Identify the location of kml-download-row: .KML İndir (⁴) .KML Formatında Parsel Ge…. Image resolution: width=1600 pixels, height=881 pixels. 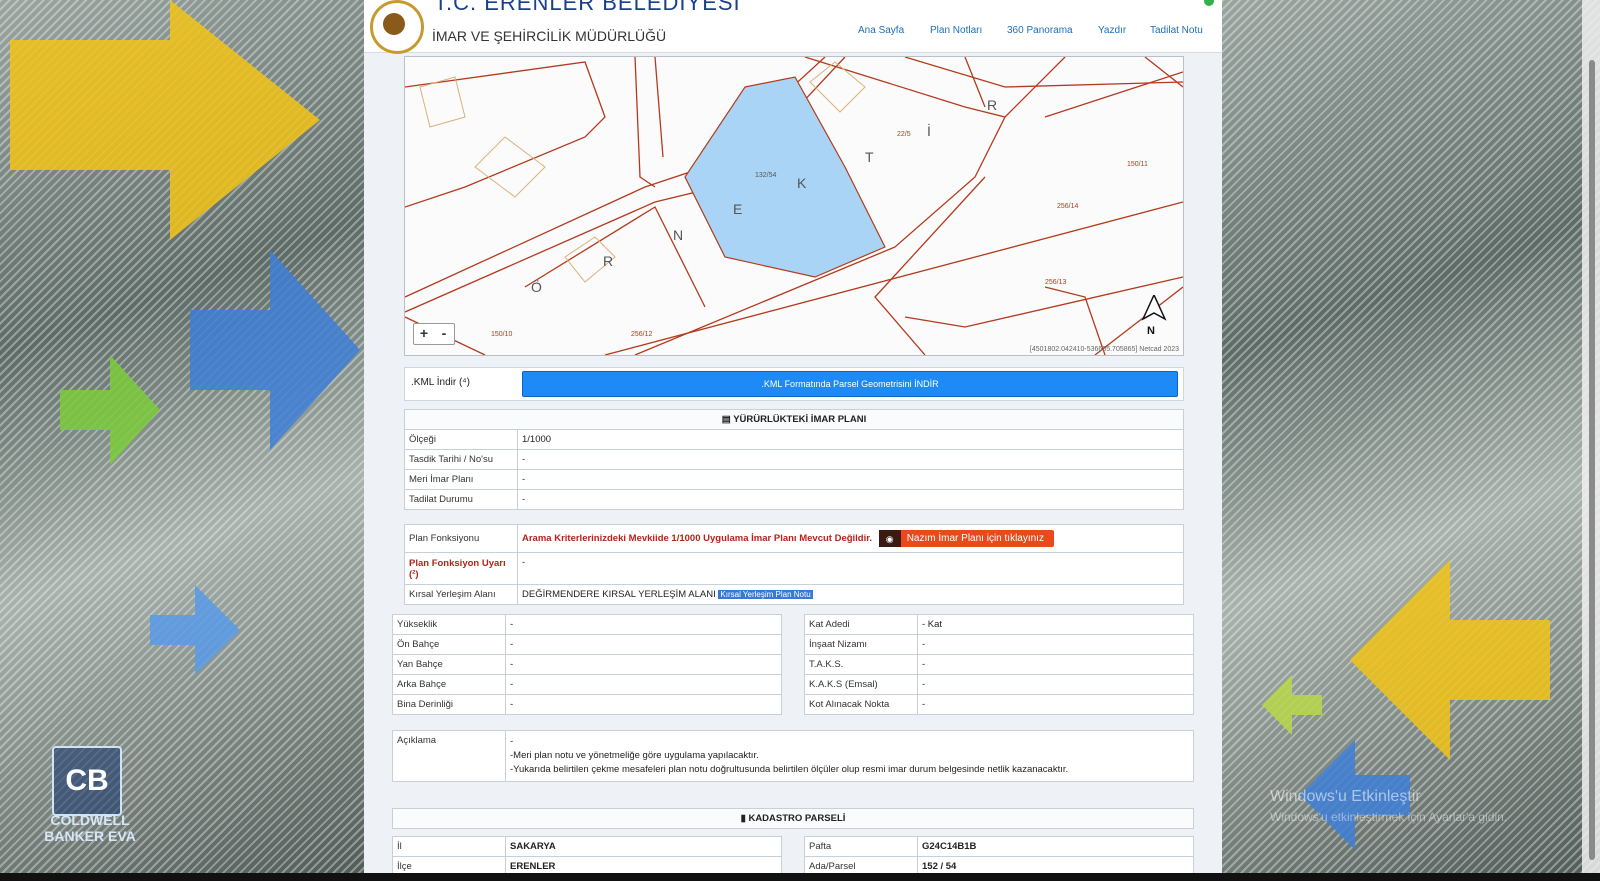
(794, 384).